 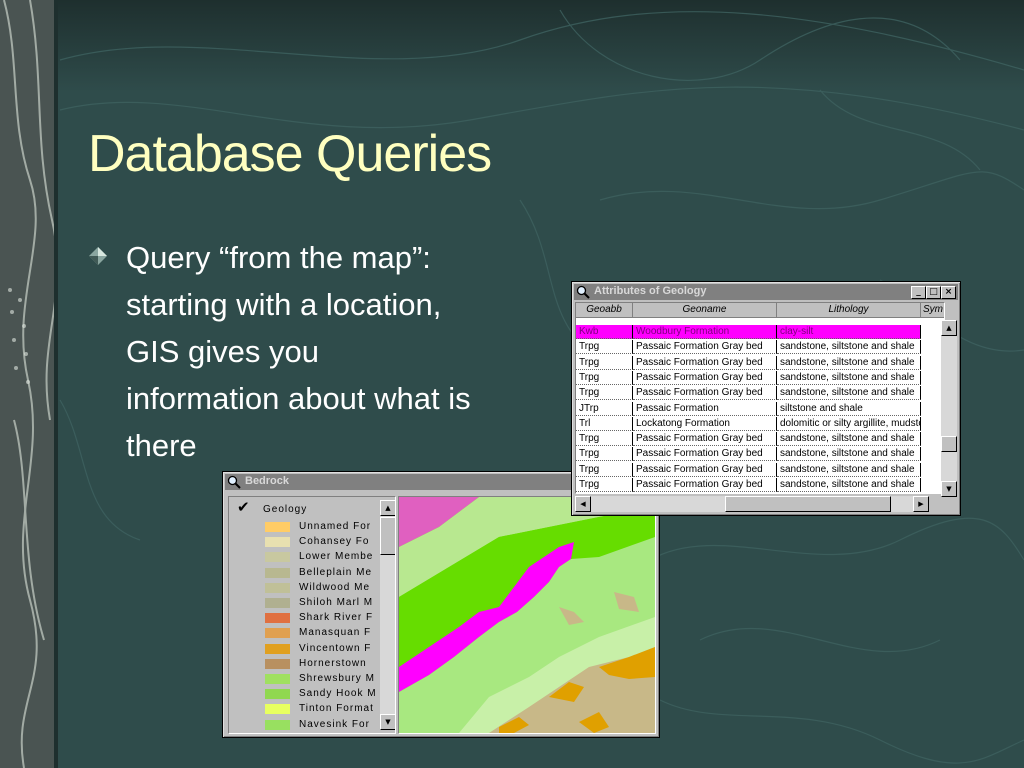 I want to click on legend-item: Navesink For, so click(x=330, y=725).